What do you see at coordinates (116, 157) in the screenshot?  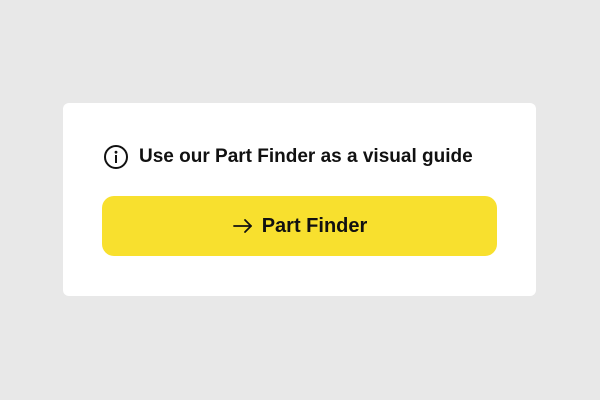 I see `info-icon` at bounding box center [116, 157].